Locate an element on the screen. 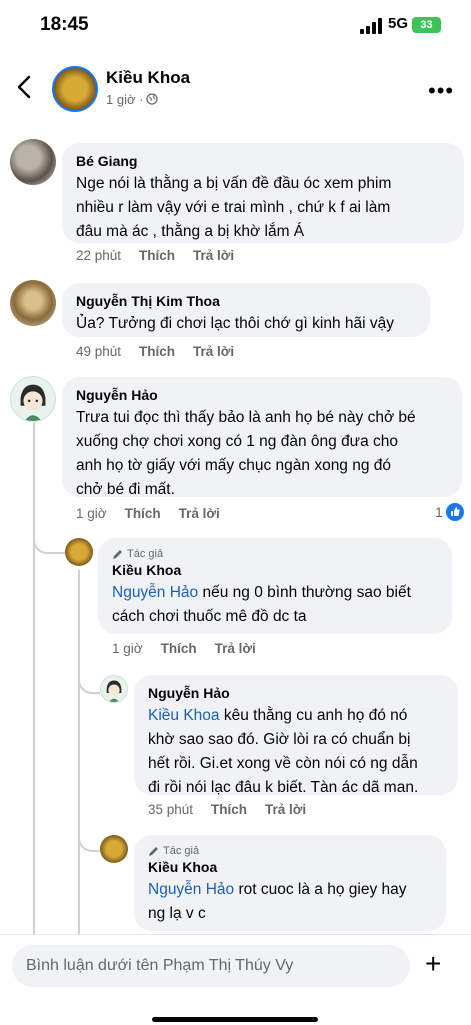 The image size is (471, 1025). more-options-icon: ••• is located at coordinates (441, 91).